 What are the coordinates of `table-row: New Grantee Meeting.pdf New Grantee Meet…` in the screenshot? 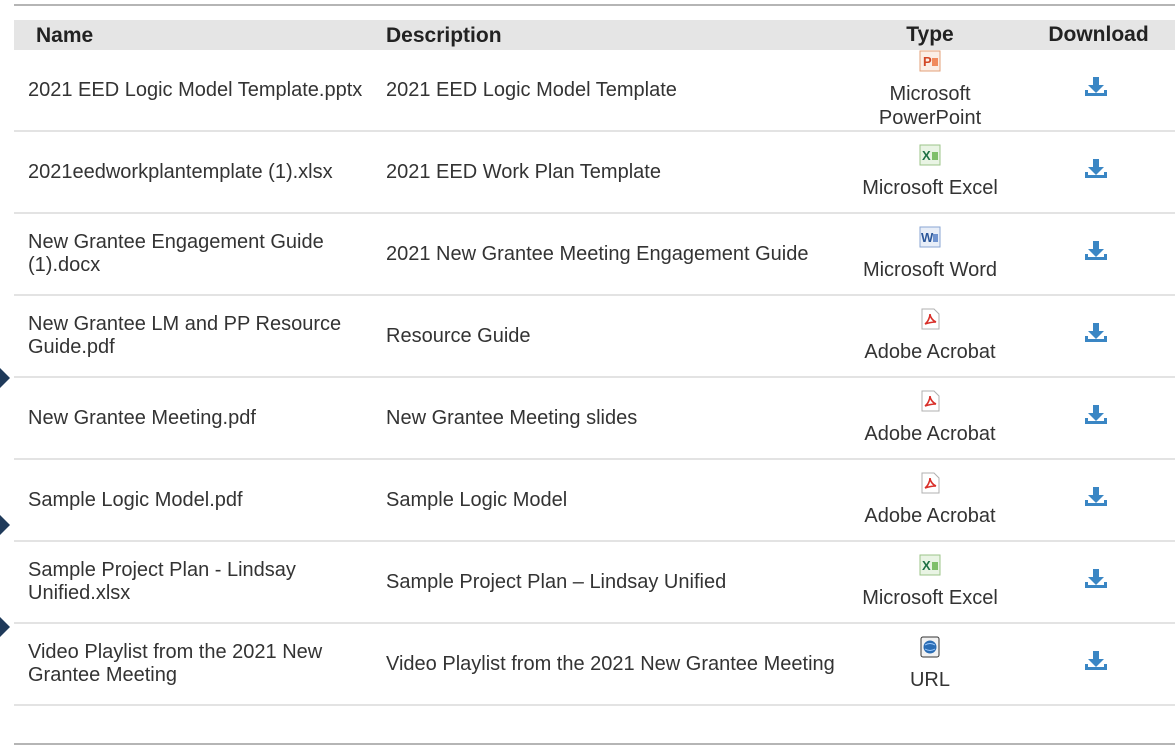 It's located at (594, 419).